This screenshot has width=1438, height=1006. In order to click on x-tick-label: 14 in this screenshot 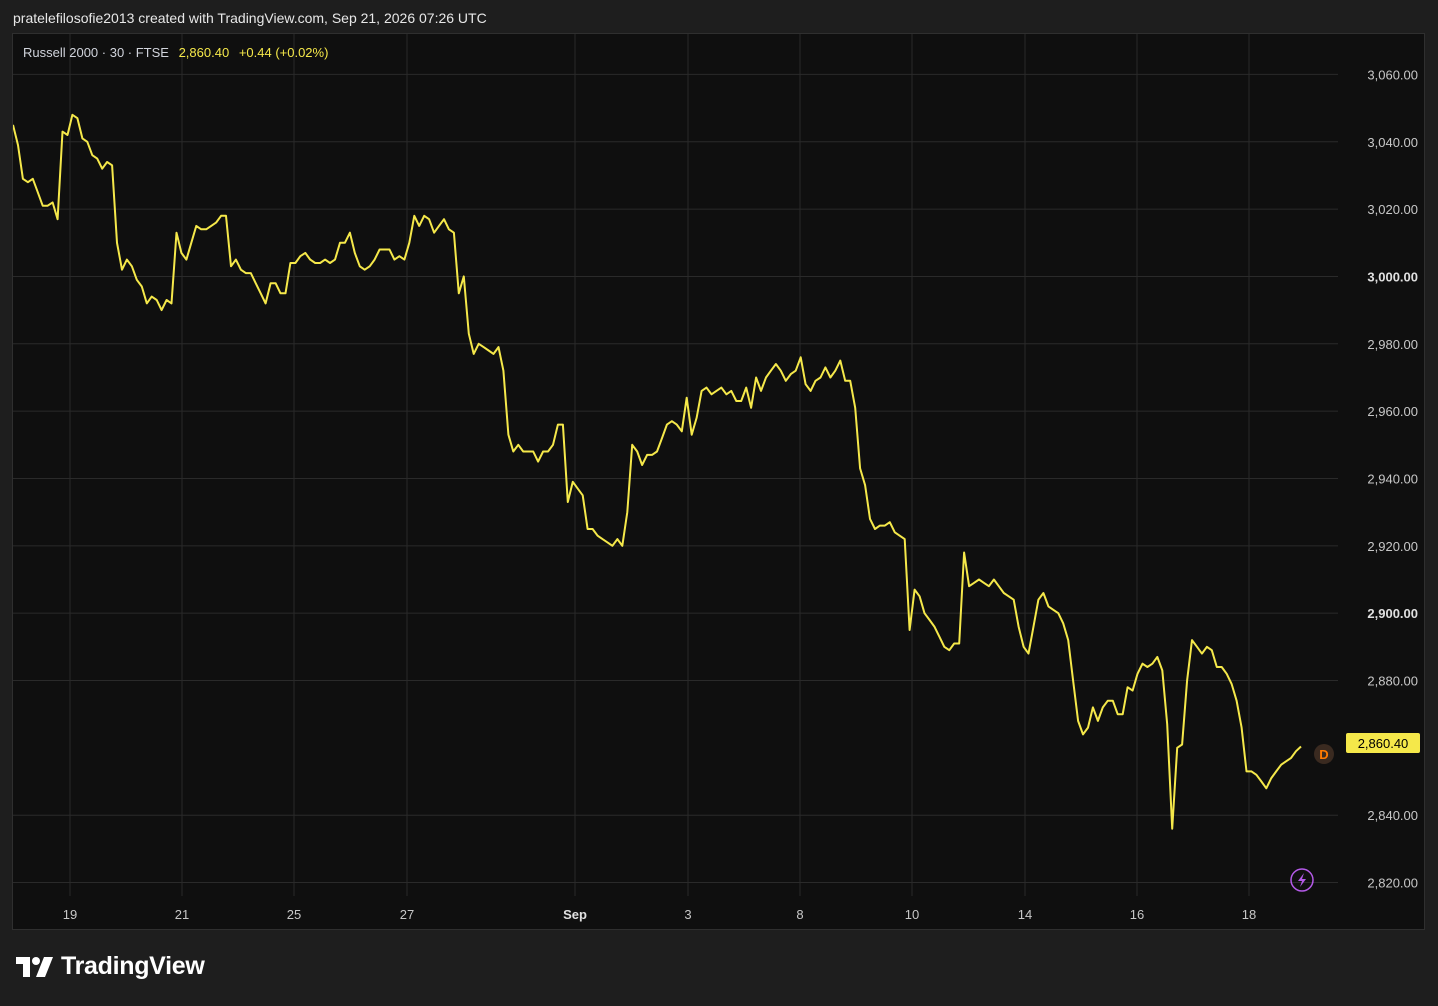, I will do `click(1025, 914)`.